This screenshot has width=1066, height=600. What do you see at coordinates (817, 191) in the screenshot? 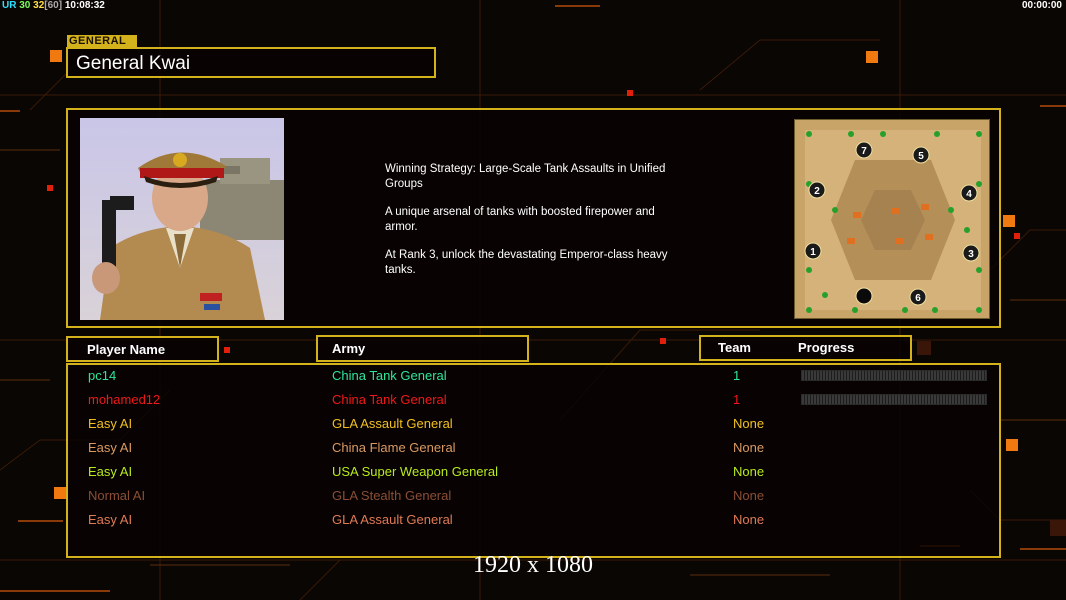
I see `map-slot-2: 2` at bounding box center [817, 191].